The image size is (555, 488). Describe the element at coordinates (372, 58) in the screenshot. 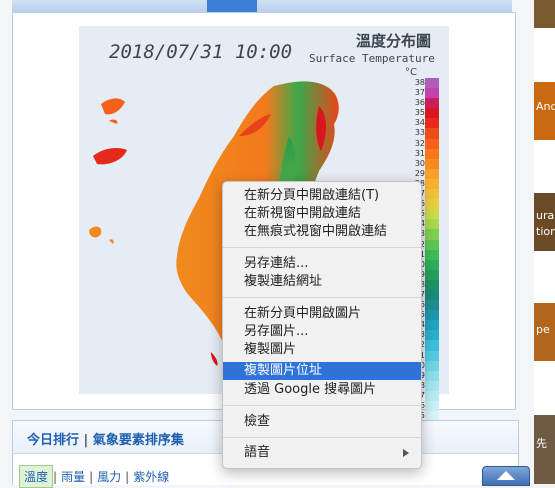

I see `map-title-en: Surface Temperature` at that location.